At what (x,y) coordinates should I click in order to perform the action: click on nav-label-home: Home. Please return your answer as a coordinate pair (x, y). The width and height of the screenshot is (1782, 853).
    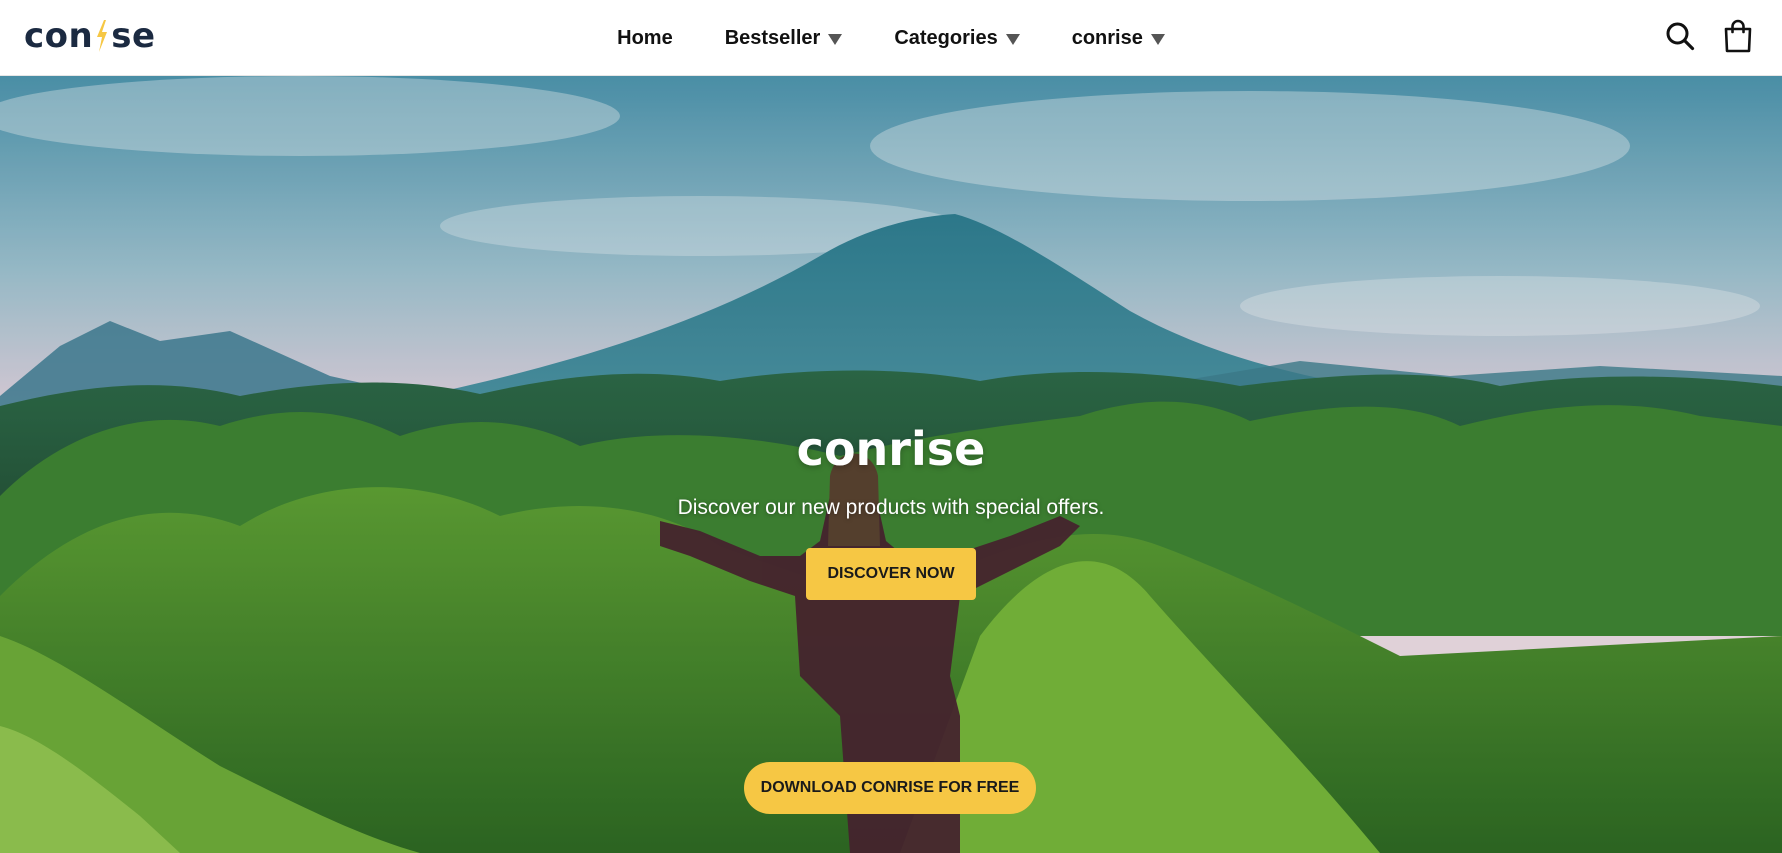
    Looking at the image, I should click on (645, 37).